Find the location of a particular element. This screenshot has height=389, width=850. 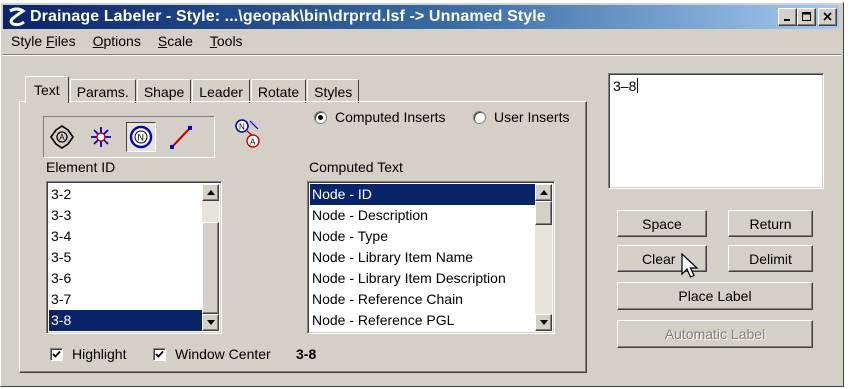

menu-bar: Style Files Options Scale Tools is located at coordinates (127, 42).